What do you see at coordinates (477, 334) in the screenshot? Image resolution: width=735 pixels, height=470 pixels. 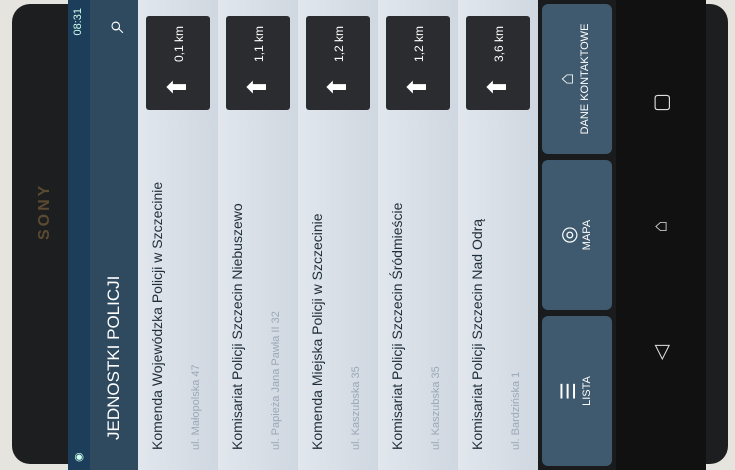 I see `station-name: Komisariat Policji Szczecin Nad Odrą` at bounding box center [477, 334].